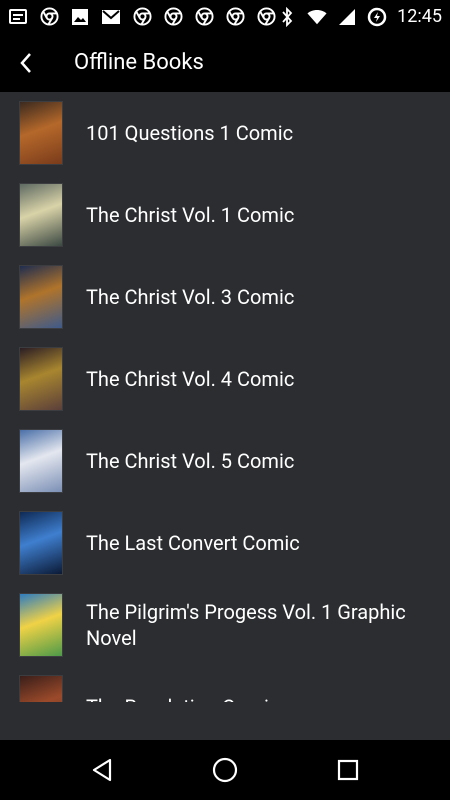  I want to click on list-item: The Christ Vol. 3 Comic, so click(225, 297).